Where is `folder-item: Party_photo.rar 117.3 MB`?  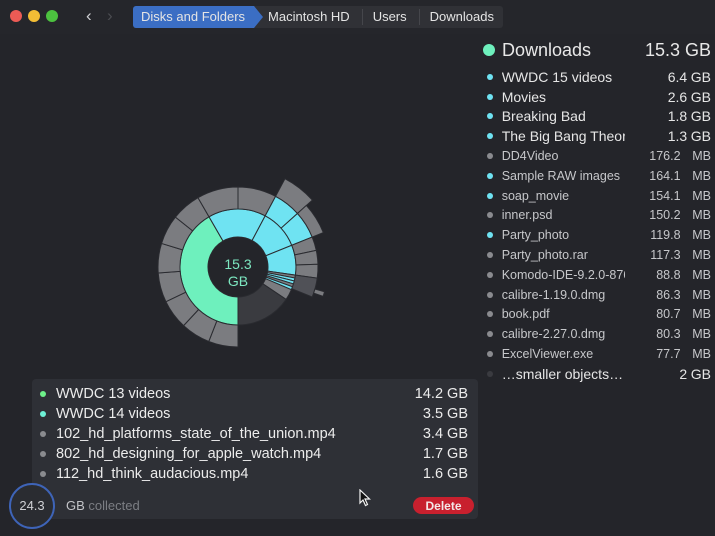
folder-item: Party_photo.rar 117.3 MB is located at coordinates (597, 255).